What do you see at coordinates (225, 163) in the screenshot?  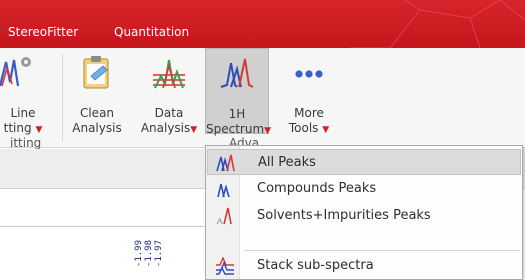 I see `all-peaks-icon` at bounding box center [225, 163].